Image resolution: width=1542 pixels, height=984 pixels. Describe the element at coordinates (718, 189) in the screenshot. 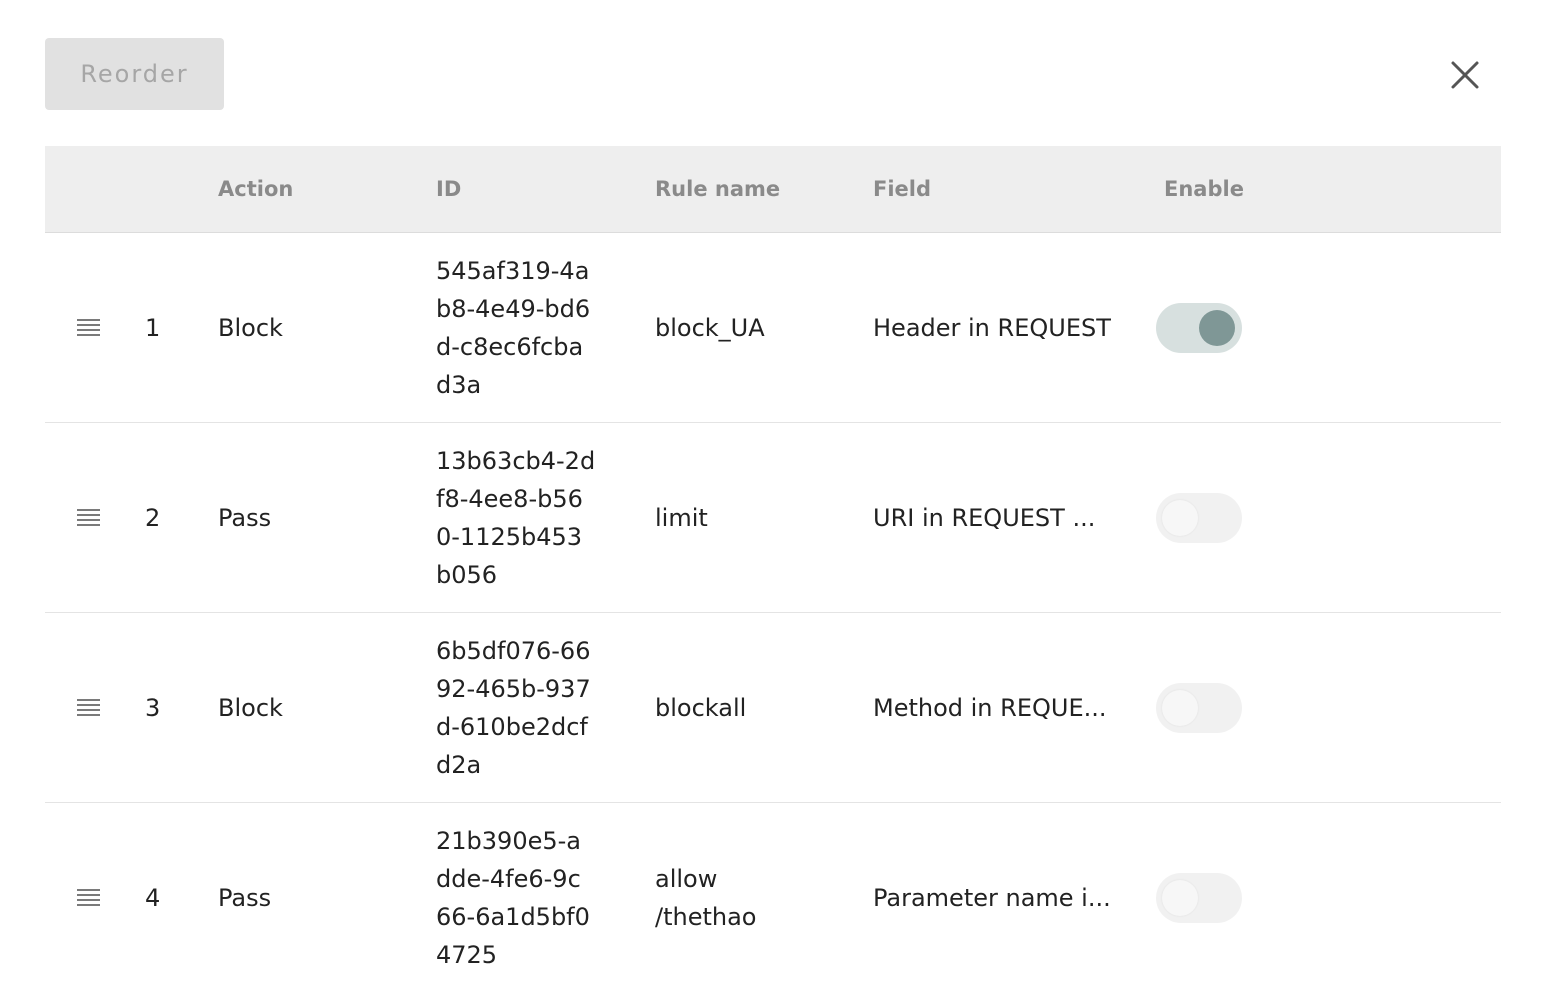

I see `column-header-rule-name: Rule name` at that location.